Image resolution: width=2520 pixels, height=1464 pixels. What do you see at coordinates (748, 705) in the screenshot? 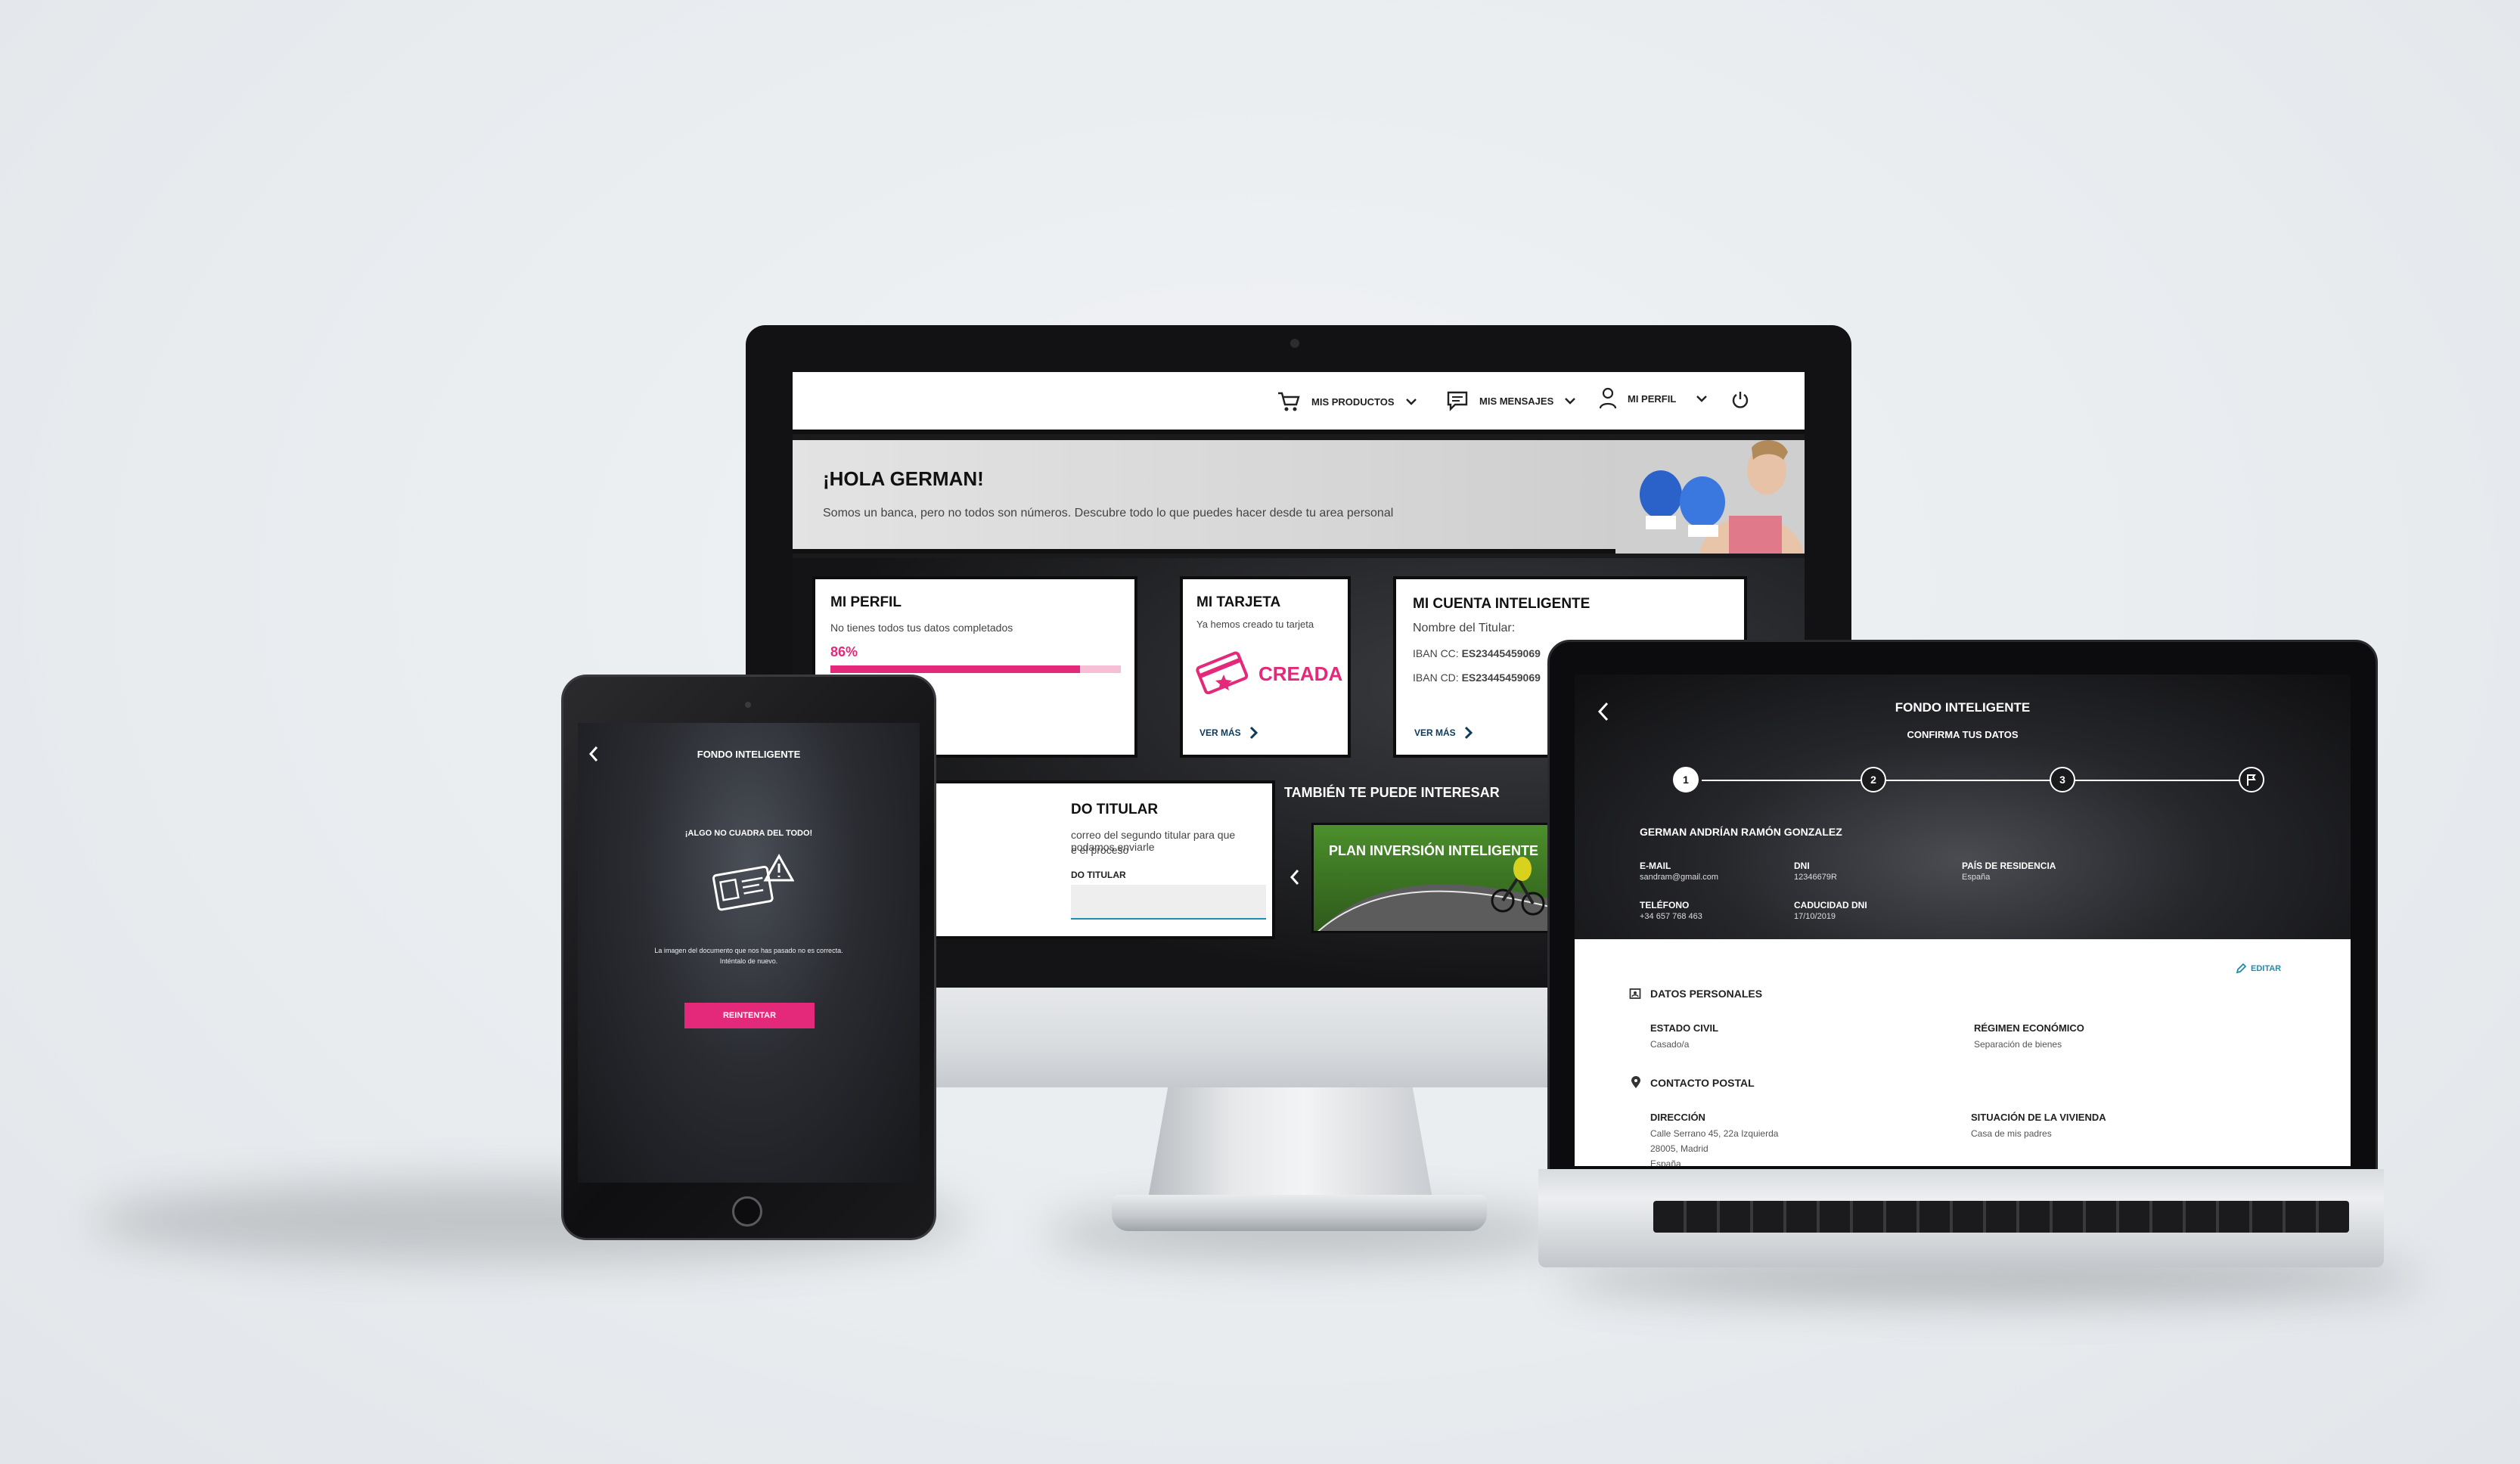
I see `ipad-camera` at bounding box center [748, 705].